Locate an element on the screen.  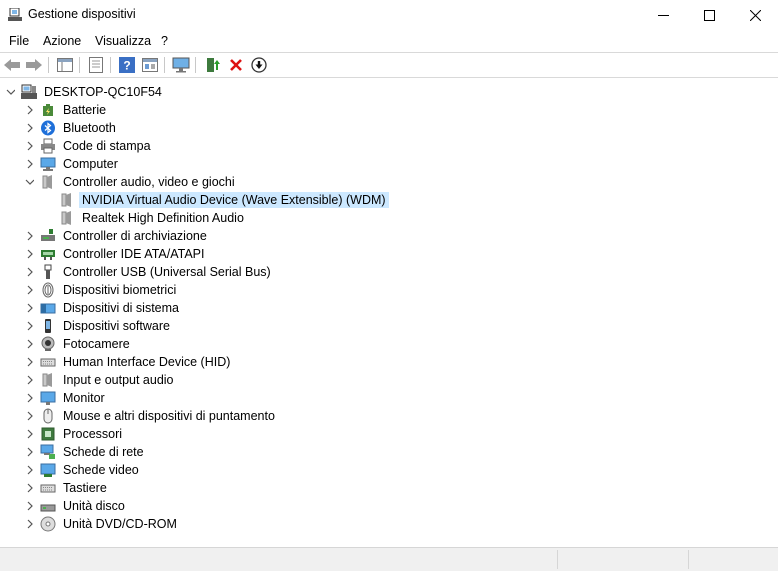
tree-category: Controller IDE ATA/ATAPI is located at coordinates (116, 254).